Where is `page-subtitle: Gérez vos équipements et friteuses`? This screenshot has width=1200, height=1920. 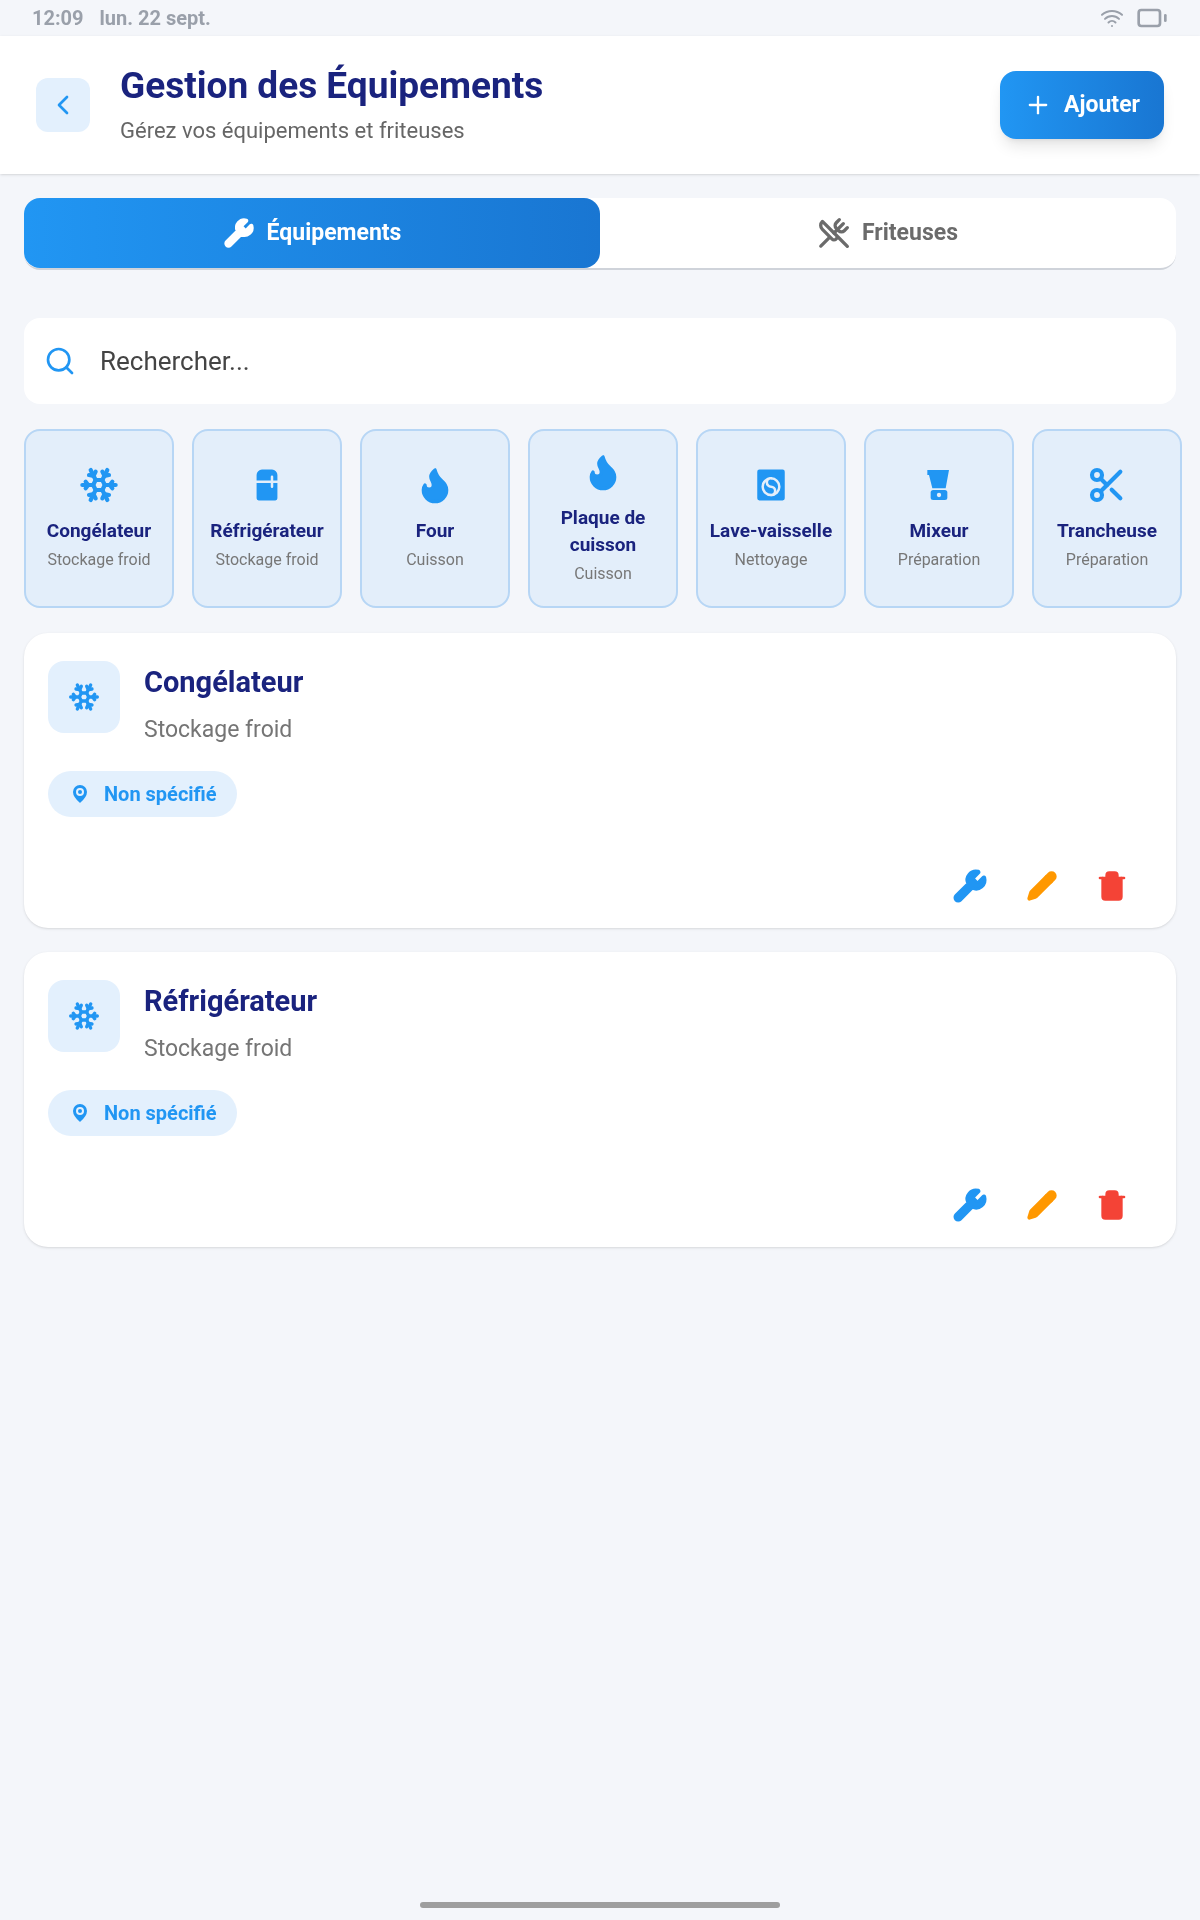
page-subtitle: Gérez vos équipements et friteuses is located at coordinates (293, 130).